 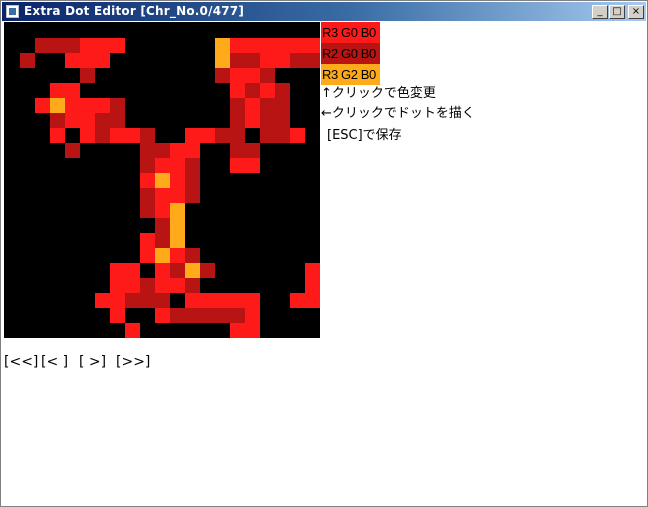 What do you see at coordinates (350, 32) in the screenshot?
I see `palette-swatch-red: R3 G0 B0` at bounding box center [350, 32].